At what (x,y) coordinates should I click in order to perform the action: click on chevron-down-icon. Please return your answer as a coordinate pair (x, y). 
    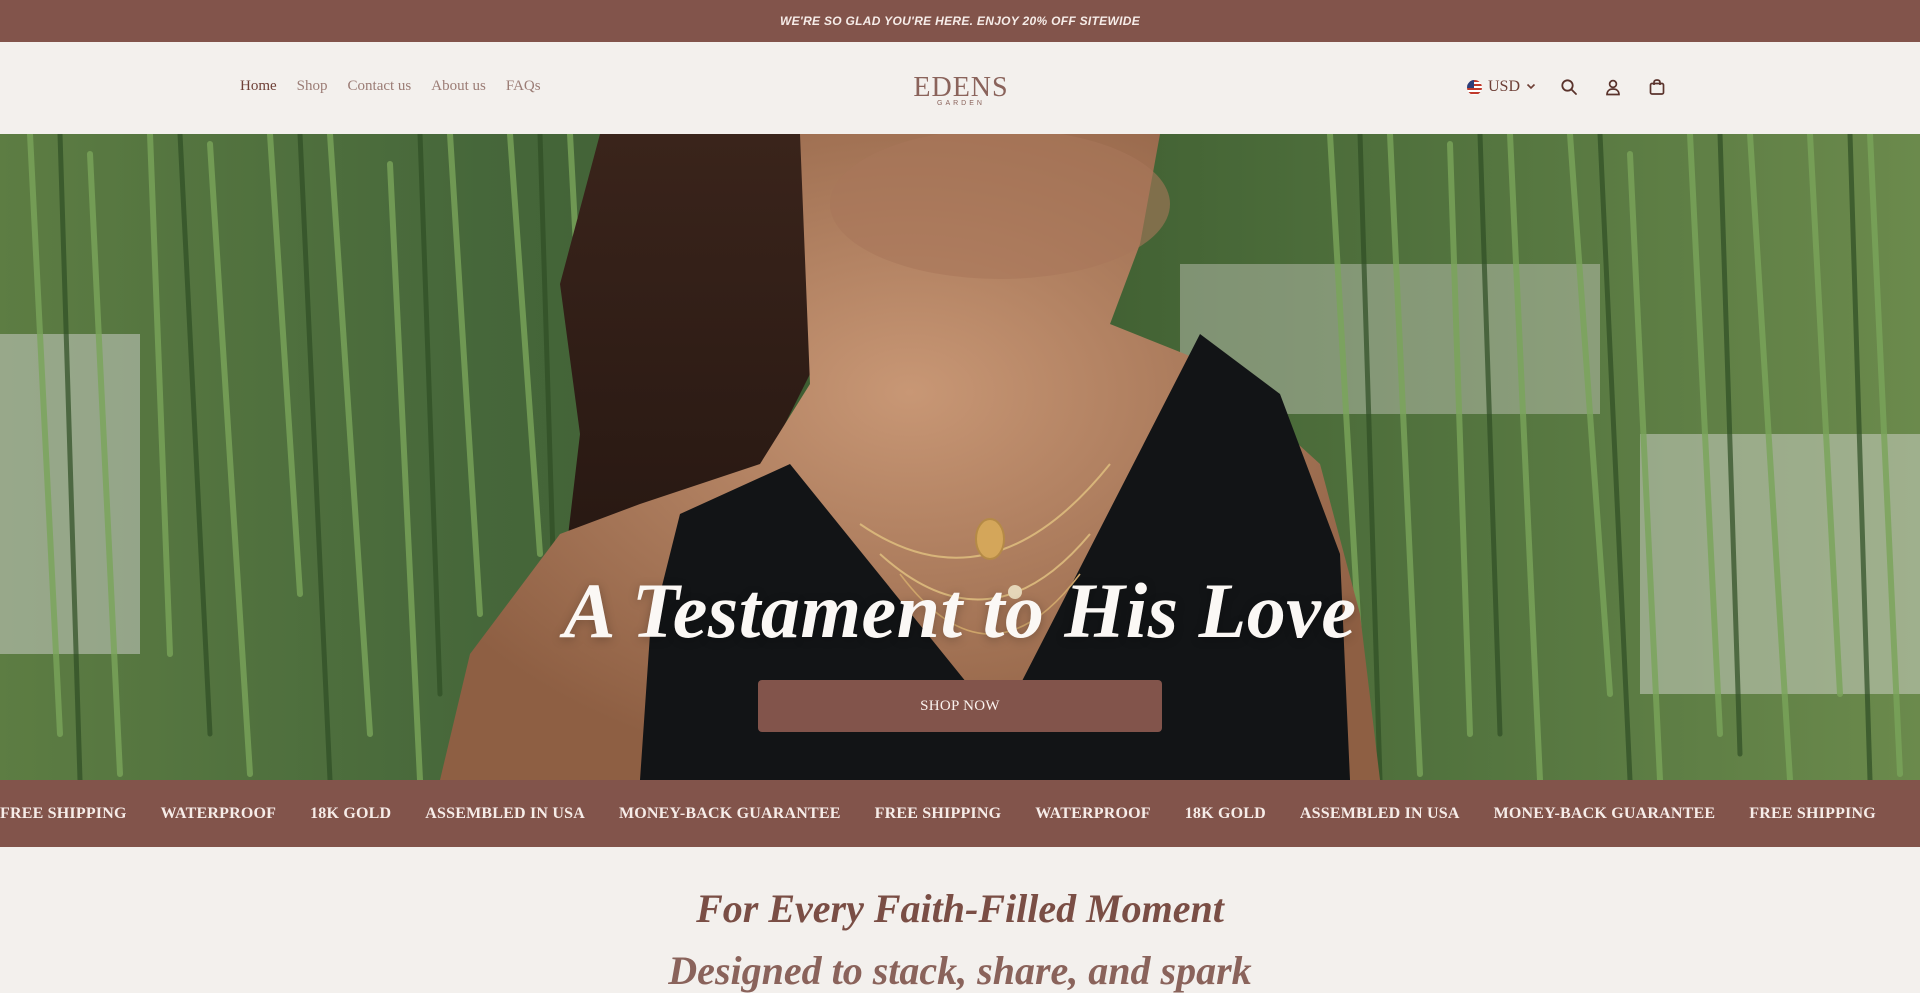
    Looking at the image, I should click on (1531, 87).